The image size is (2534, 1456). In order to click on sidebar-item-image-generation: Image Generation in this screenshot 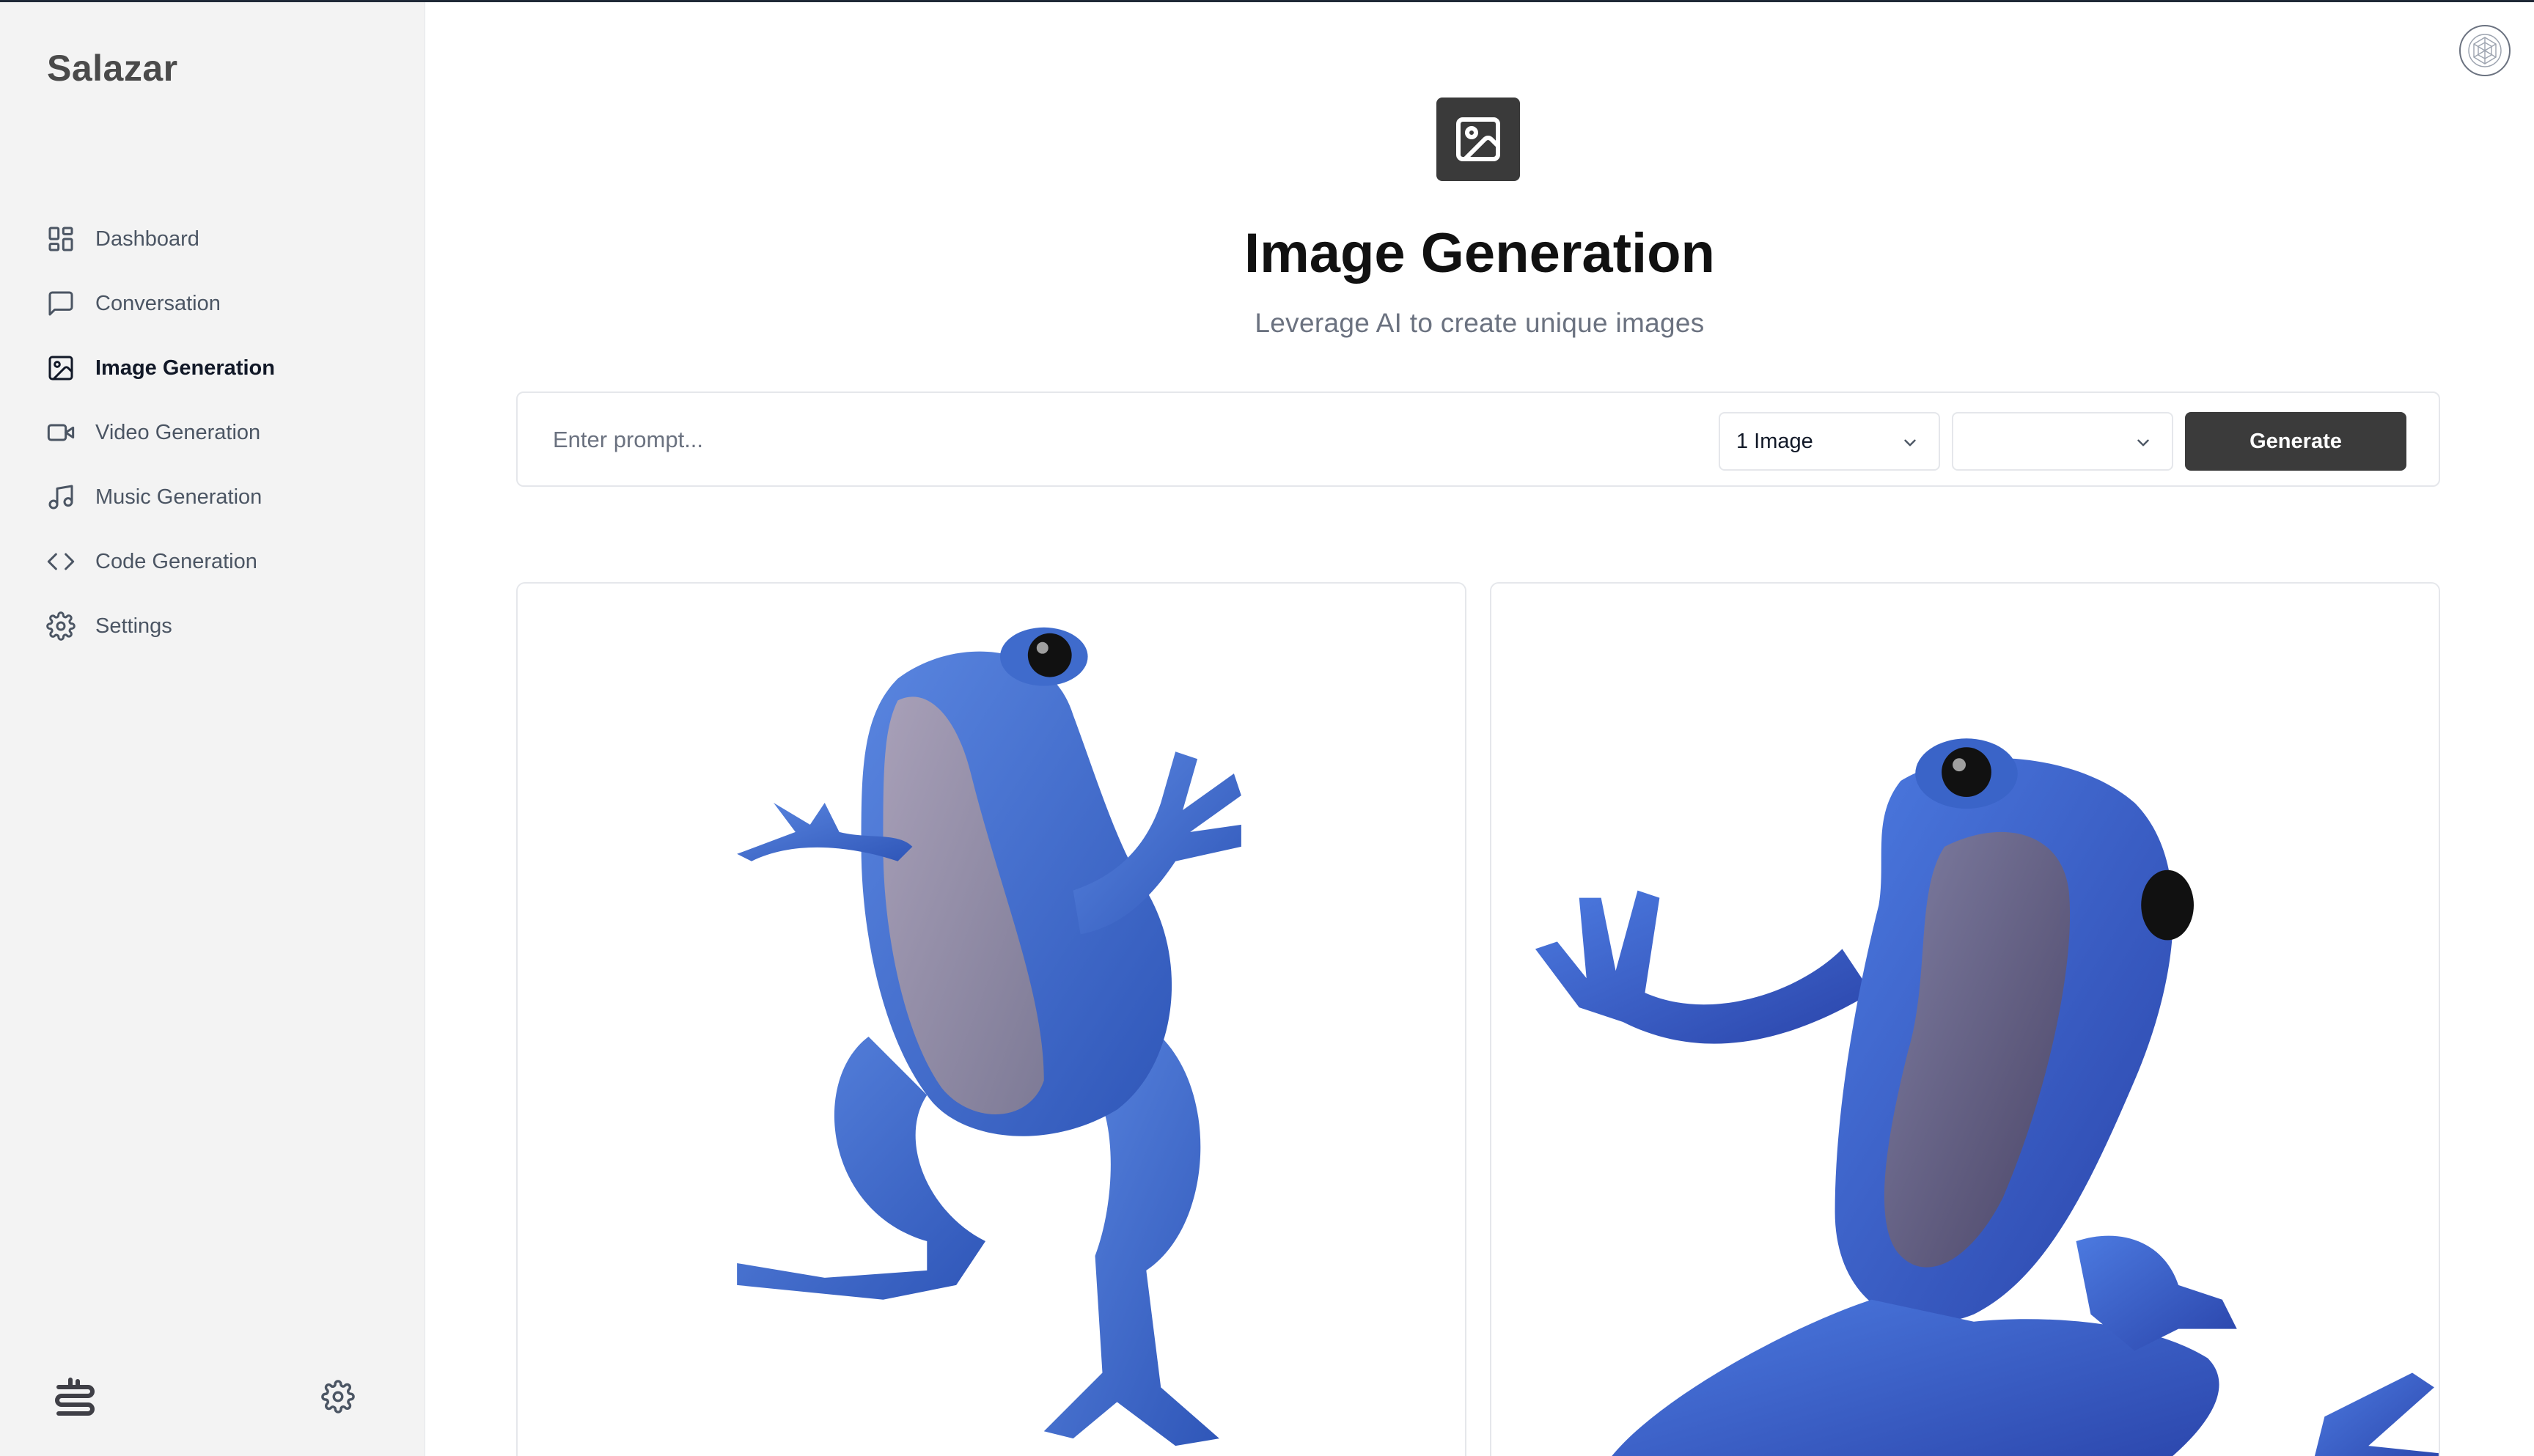, I will do `click(221, 368)`.